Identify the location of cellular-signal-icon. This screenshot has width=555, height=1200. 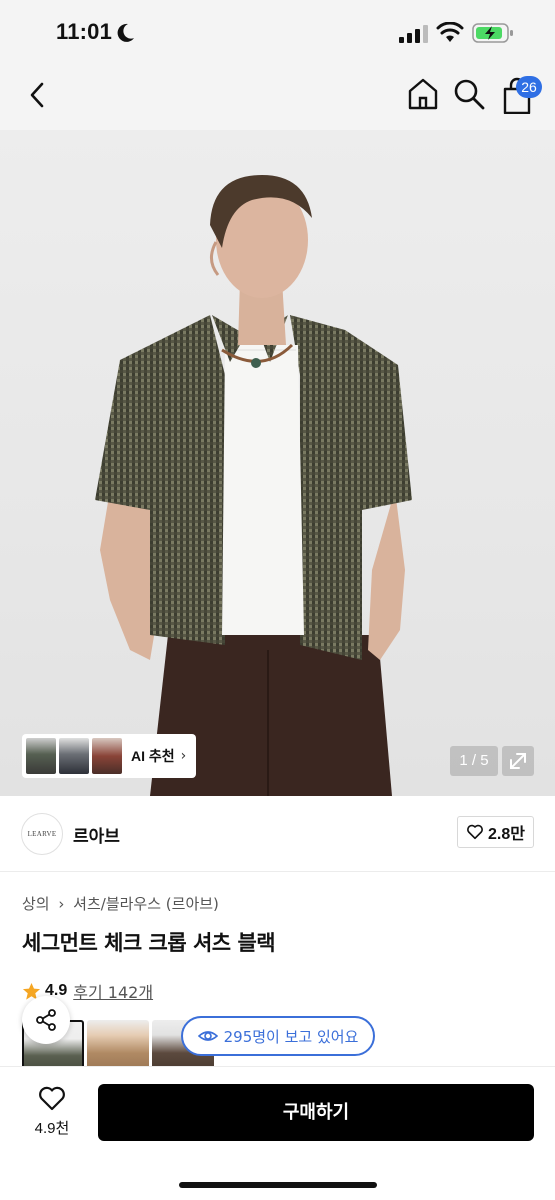
(413, 34).